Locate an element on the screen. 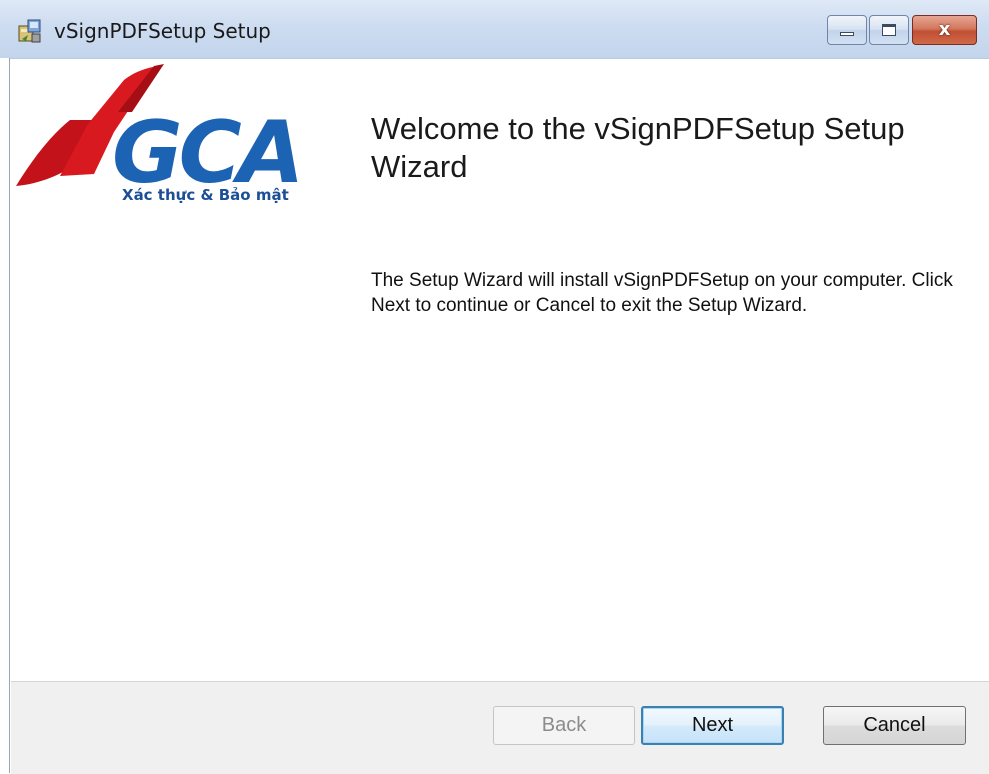  minimize-icon is located at coordinates (847, 34).